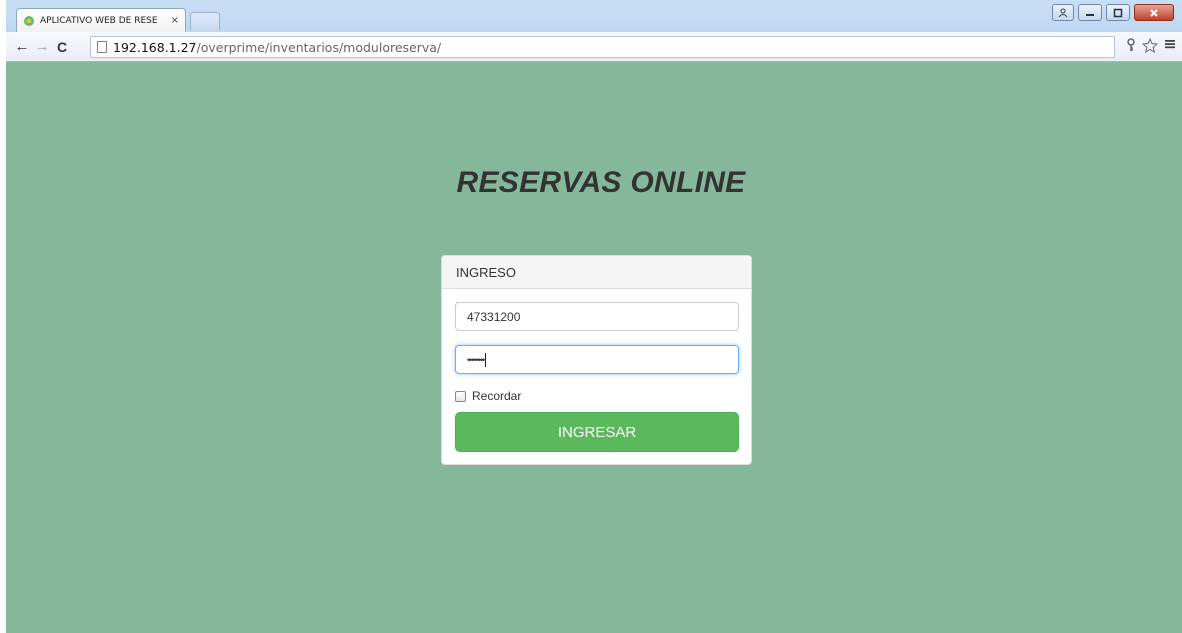 The image size is (1182, 633). What do you see at coordinates (1170, 44) in the screenshot?
I see `menu-icon` at bounding box center [1170, 44].